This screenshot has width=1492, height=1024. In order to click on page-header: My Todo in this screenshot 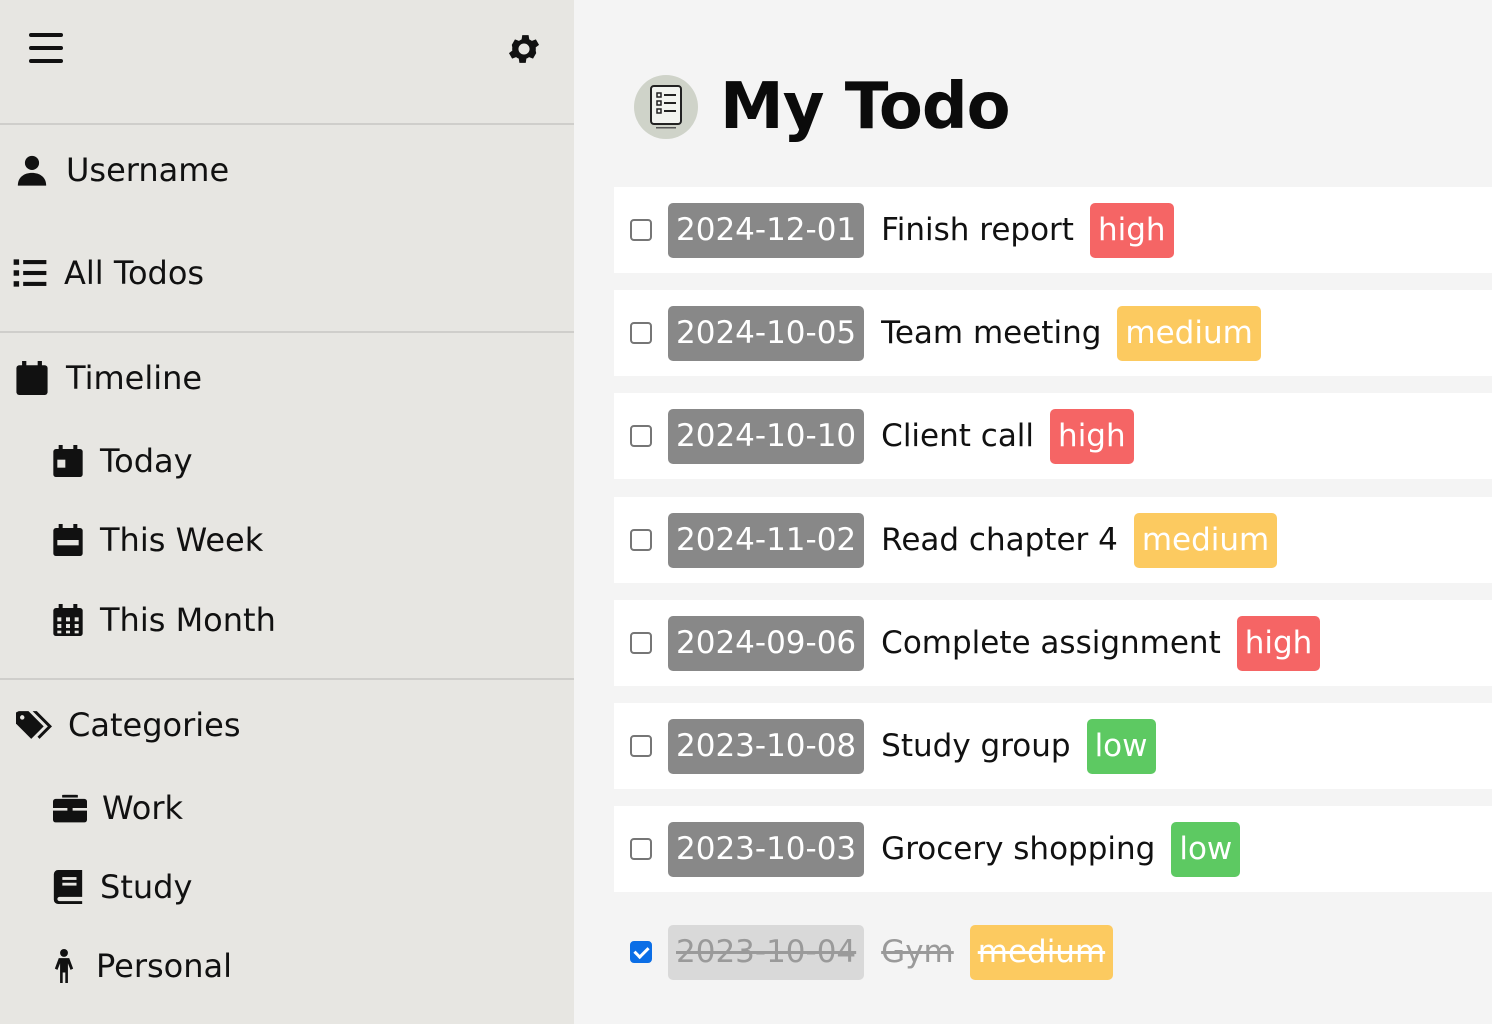, I will do `click(822, 107)`.